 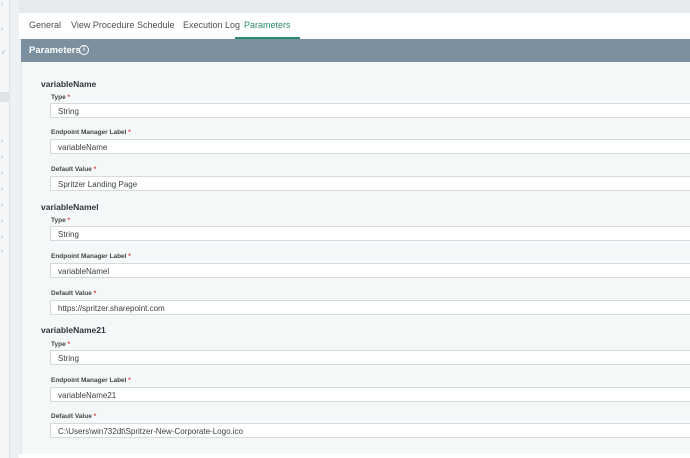 What do you see at coordinates (370, 307) in the screenshot?
I see `default-value-field: https://spritzer.sharepoint.com` at bounding box center [370, 307].